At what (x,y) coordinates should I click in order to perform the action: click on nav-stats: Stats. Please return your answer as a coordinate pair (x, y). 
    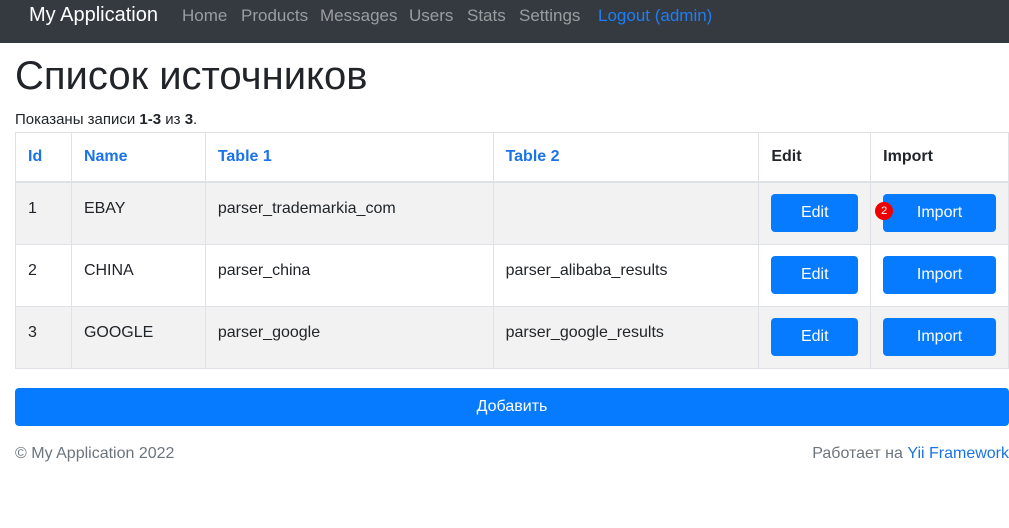
    Looking at the image, I should click on (486, 16).